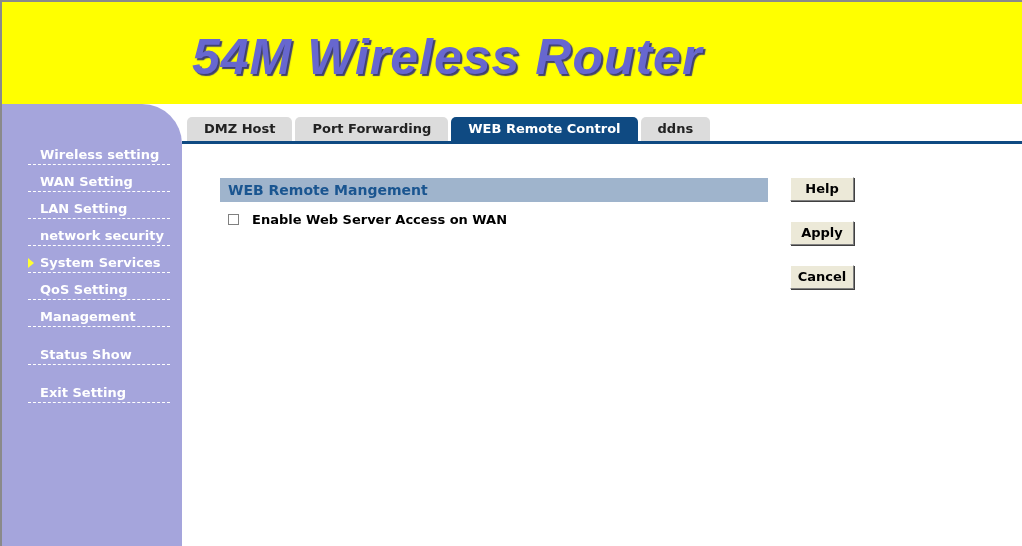 This screenshot has height=546, width=1022. What do you see at coordinates (822, 277) in the screenshot?
I see `action-button: Cancel` at bounding box center [822, 277].